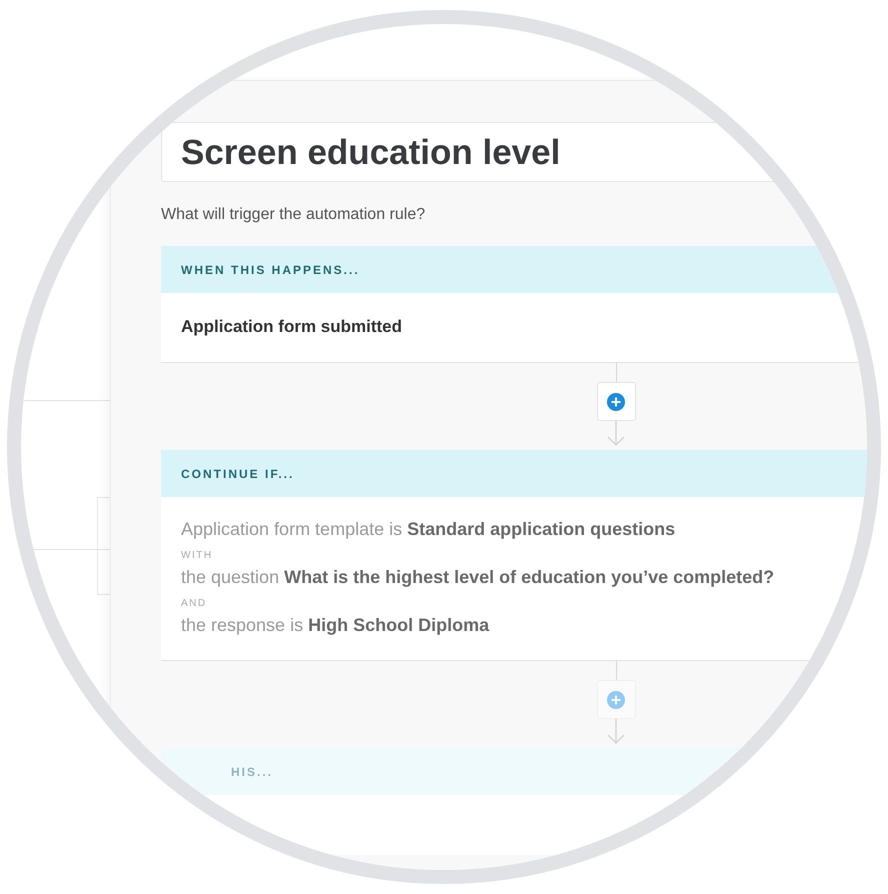  I want to click on joiner-label: AND, so click(194, 603).